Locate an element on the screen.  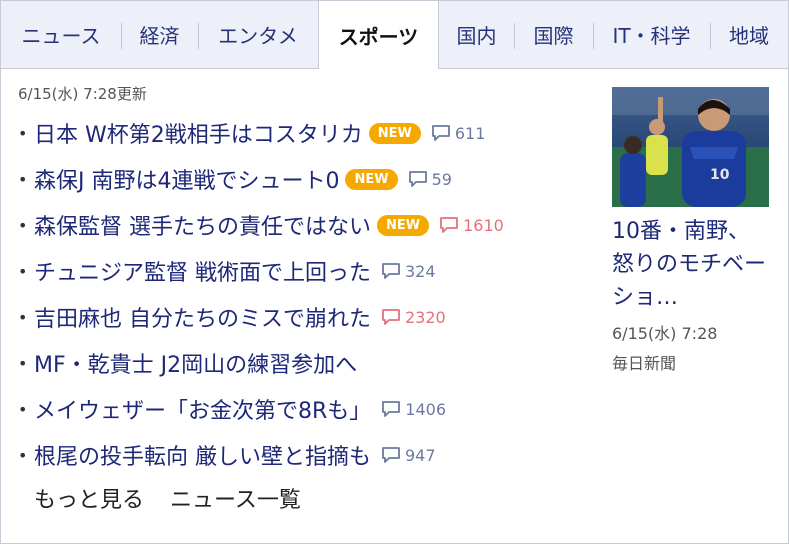
comment-count-link: 59 is located at coordinates (430, 179).